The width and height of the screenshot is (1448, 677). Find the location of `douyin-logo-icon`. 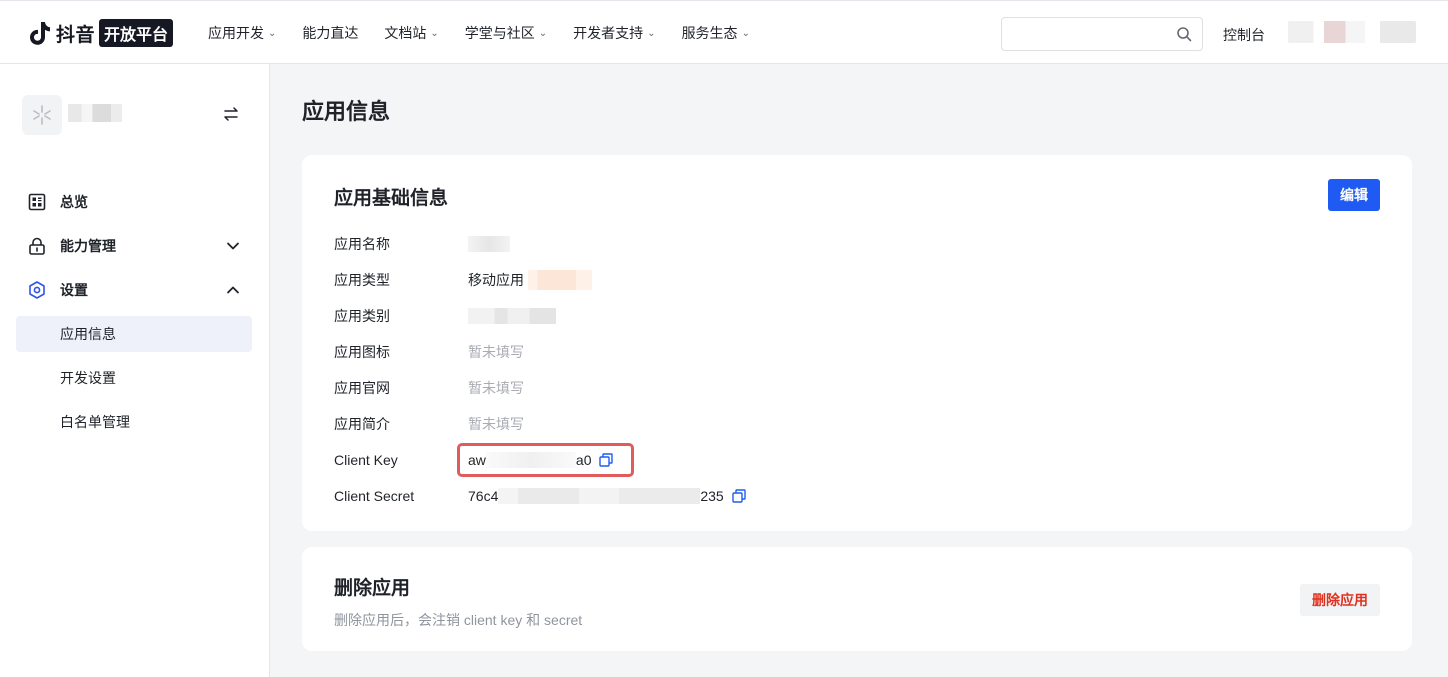

douyin-logo-icon is located at coordinates (40, 33).